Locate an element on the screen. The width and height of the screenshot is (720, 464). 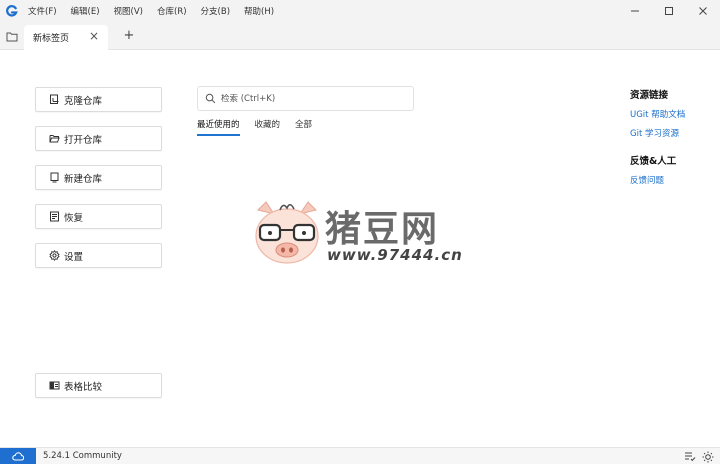
maximize-icon is located at coordinates (669, 11).